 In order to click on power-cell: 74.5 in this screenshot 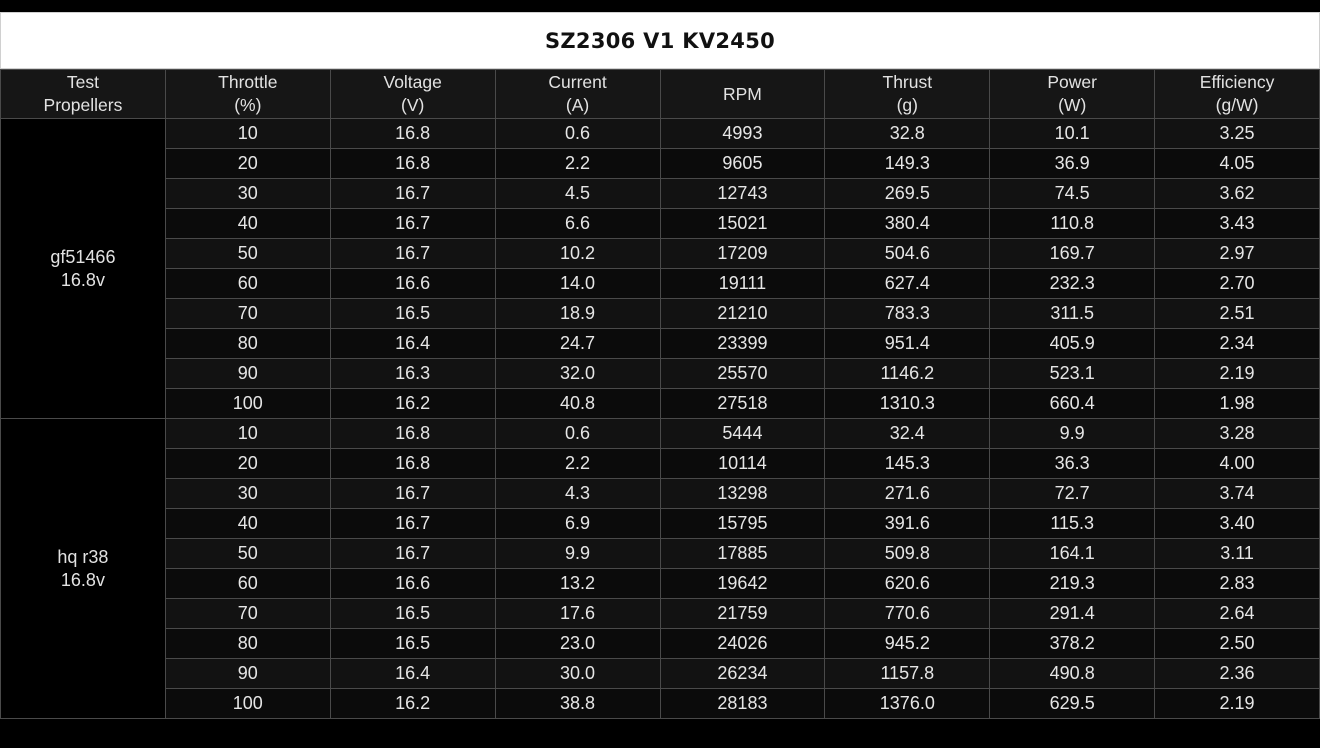, I will do `click(1072, 193)`.